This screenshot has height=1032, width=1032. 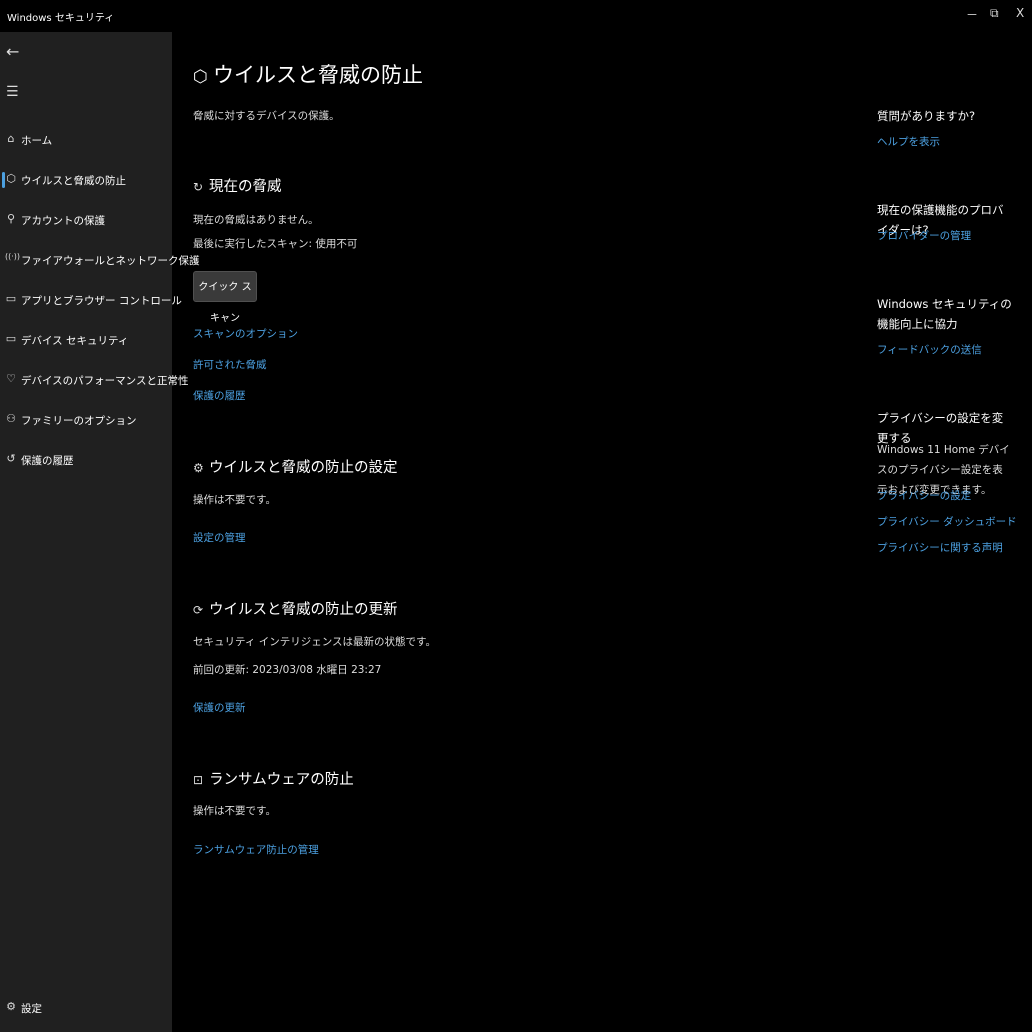 I want to click on sidebar-item-device-performance: ♡ デバイスのパフォーマンスと正常性, so click(x=94, y=380).